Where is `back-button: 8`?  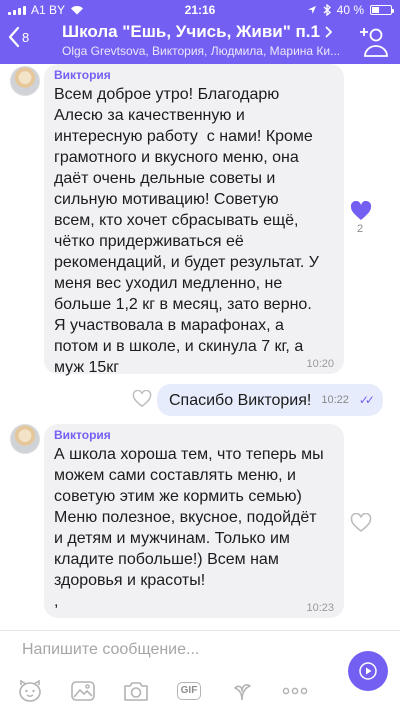
back-button: 8 is located at coordinates (18, 37).